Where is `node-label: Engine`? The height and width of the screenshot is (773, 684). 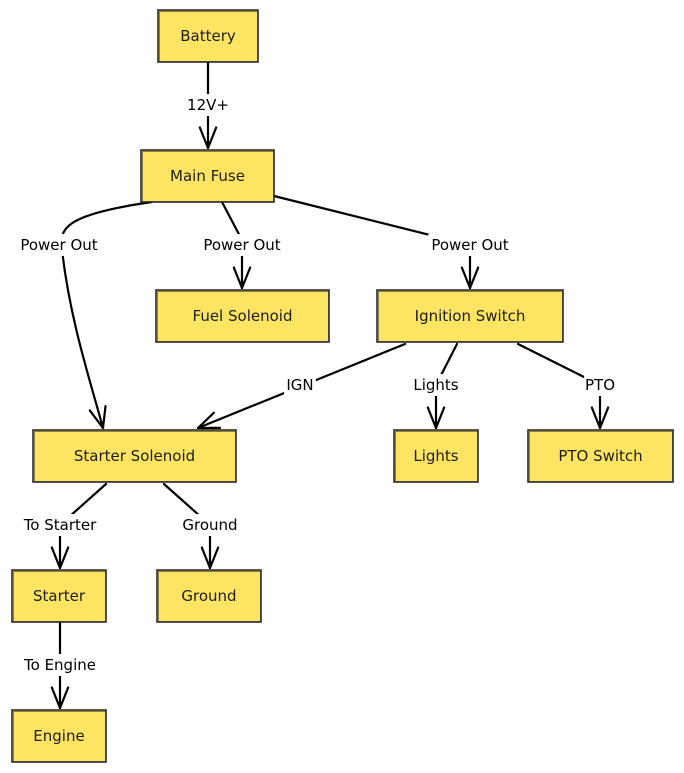 node-label: Engine is located at coordinates (58, 736).